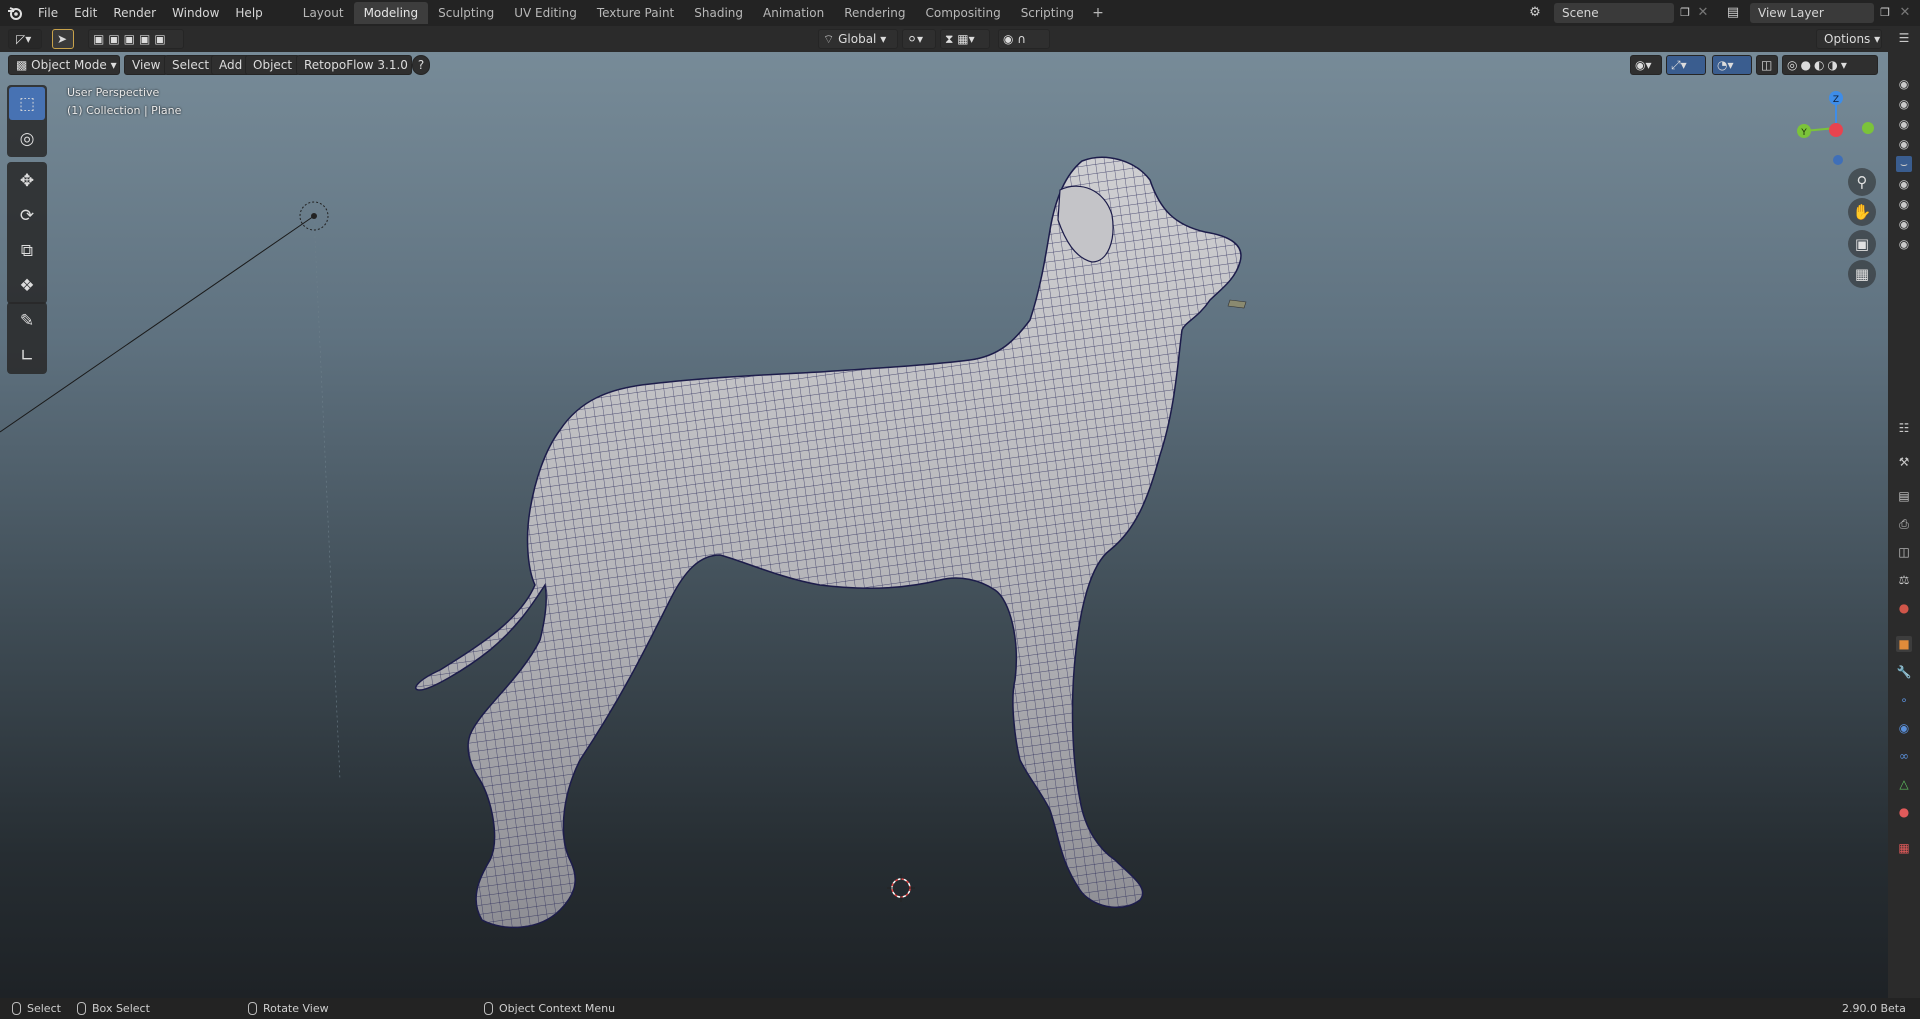 The image size is (1920, 1019). Describe the element at coordinates (1904, 644) in the screenshot. I see `object-properties-icon: ■` at that location.